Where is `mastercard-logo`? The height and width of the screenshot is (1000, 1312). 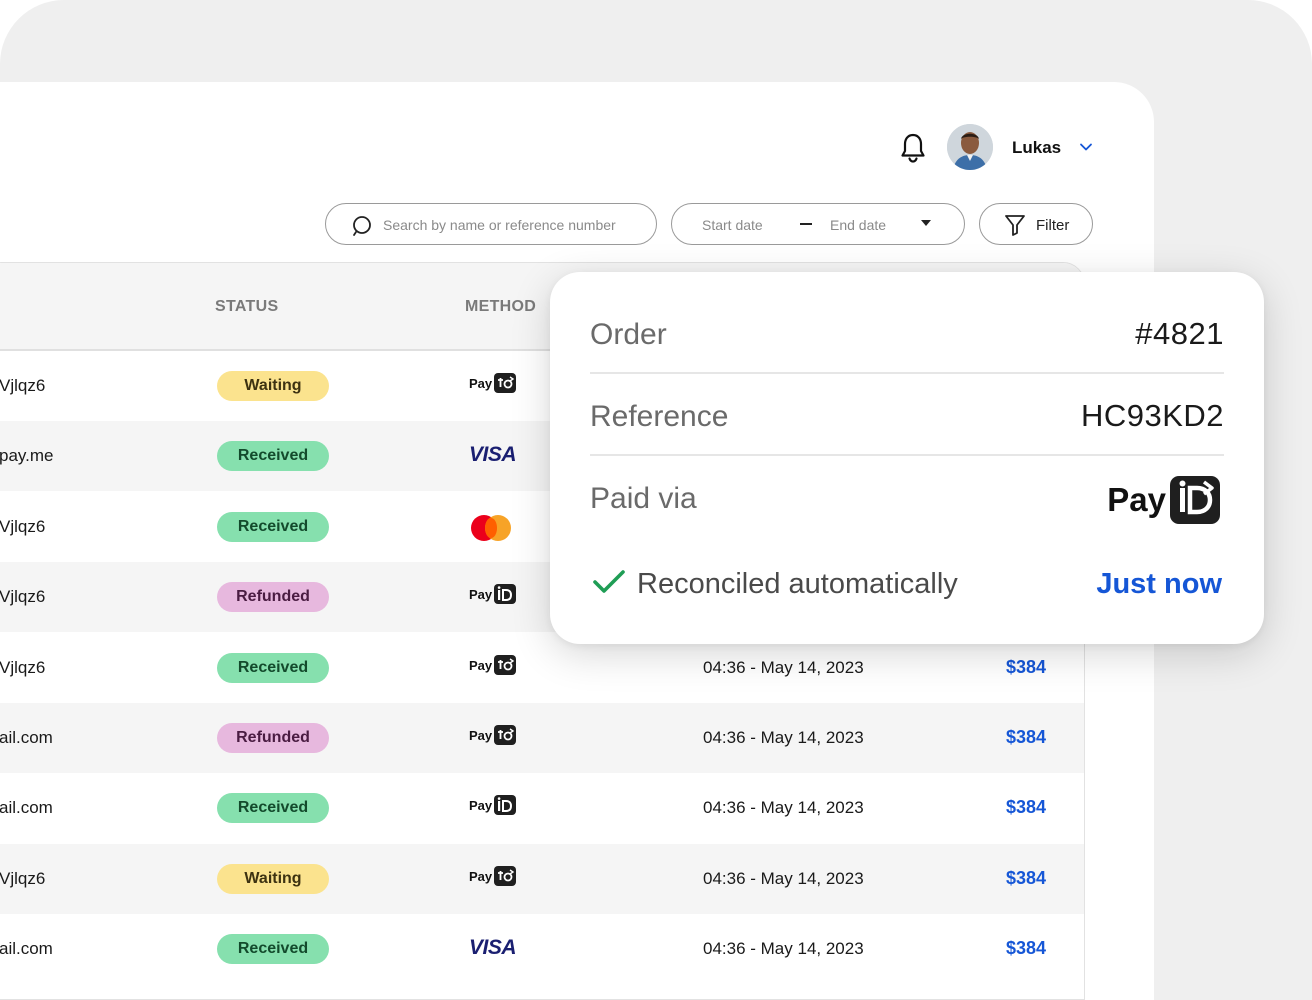 mastercard-logo is located at coordinates (491, 527).